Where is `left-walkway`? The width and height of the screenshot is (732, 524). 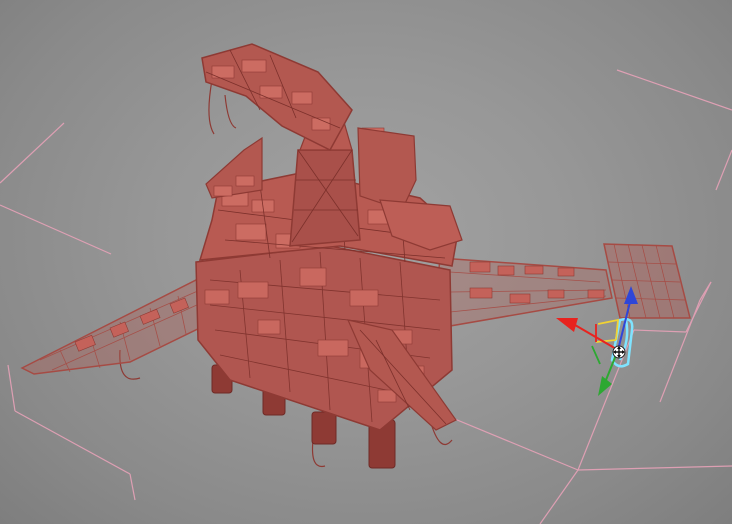 left-walkway is located at coordinates (117, 326).